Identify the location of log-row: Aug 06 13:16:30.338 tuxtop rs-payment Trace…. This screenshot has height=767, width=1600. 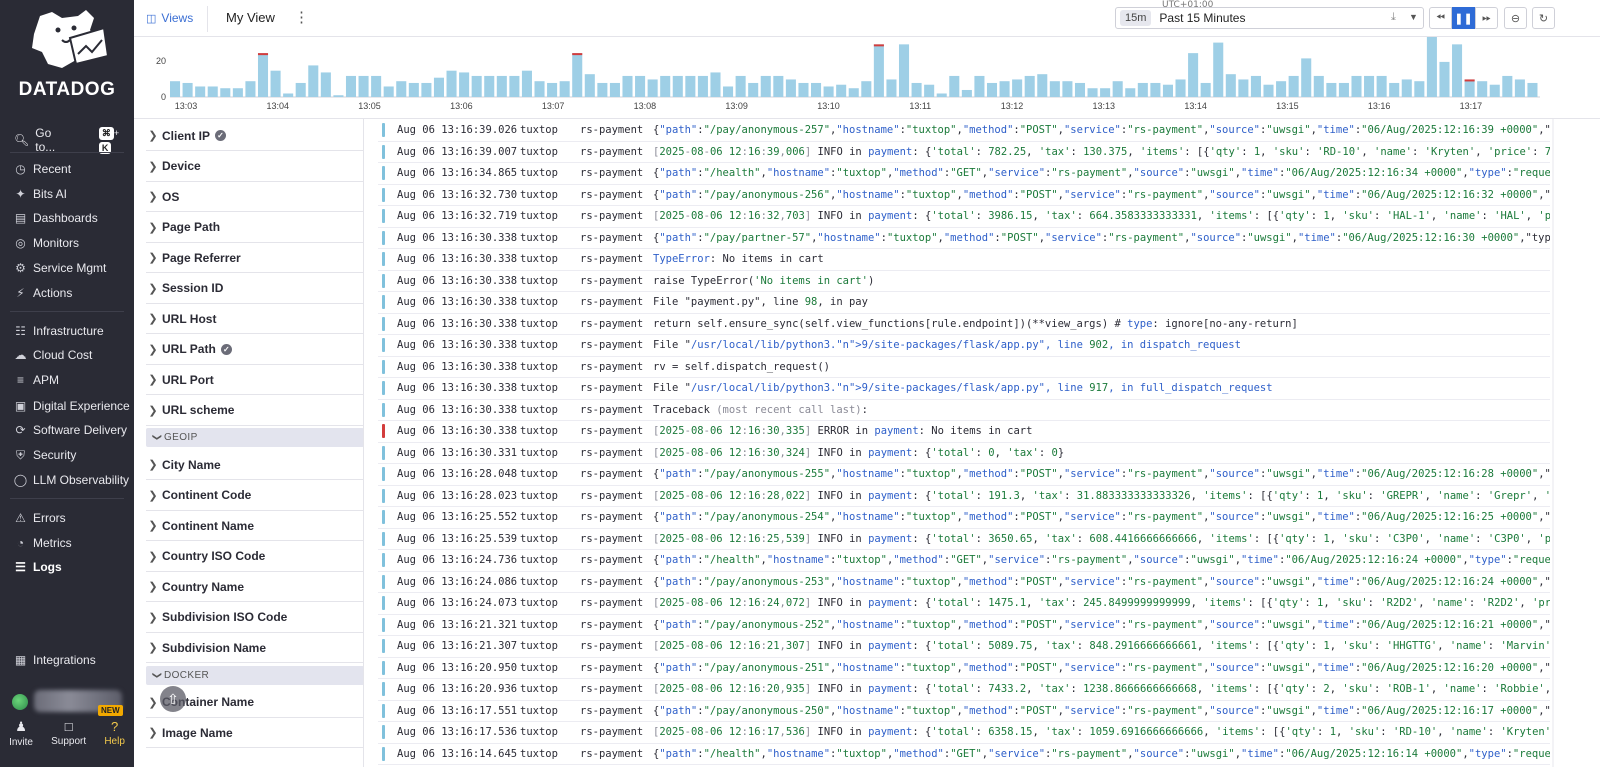
(964, 410).